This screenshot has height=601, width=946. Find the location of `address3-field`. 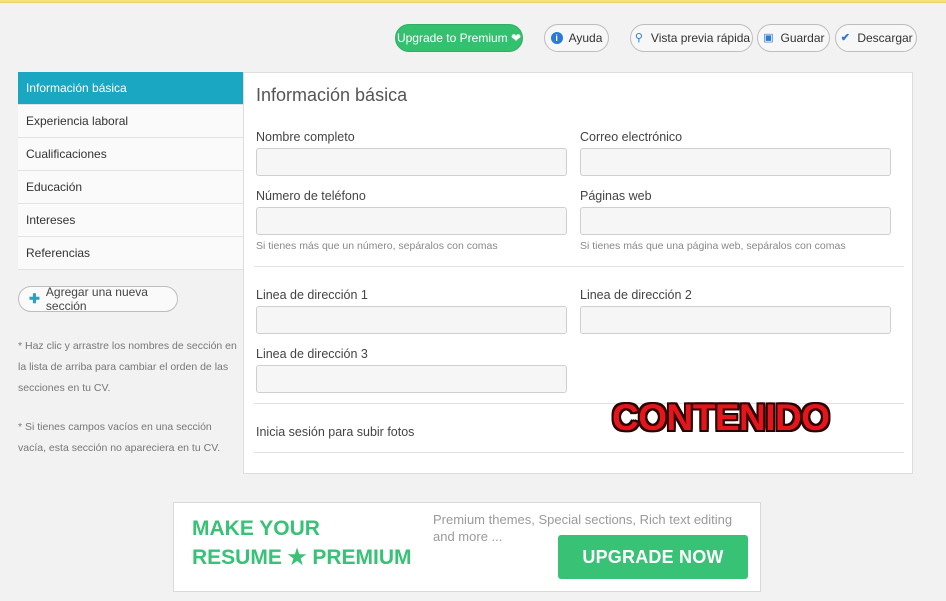

address3-field is located at coordinates (411, 379).